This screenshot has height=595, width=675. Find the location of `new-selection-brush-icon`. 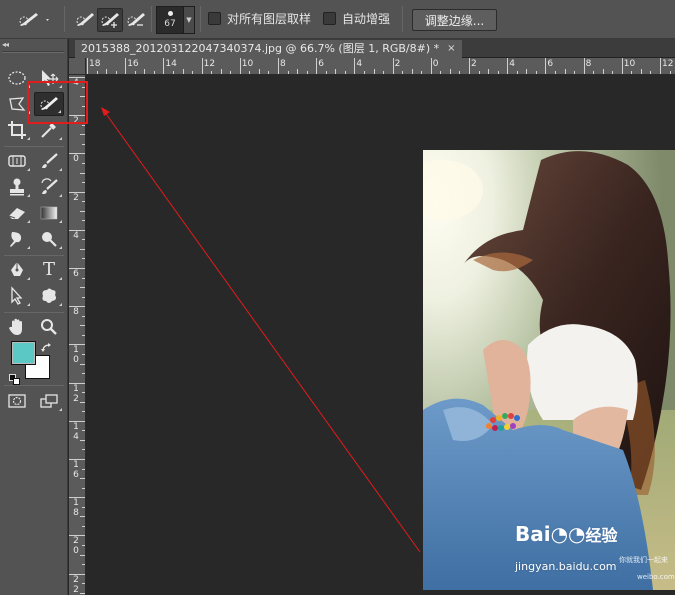

new-selection-brush-icon is located at coordinates (85, 19).